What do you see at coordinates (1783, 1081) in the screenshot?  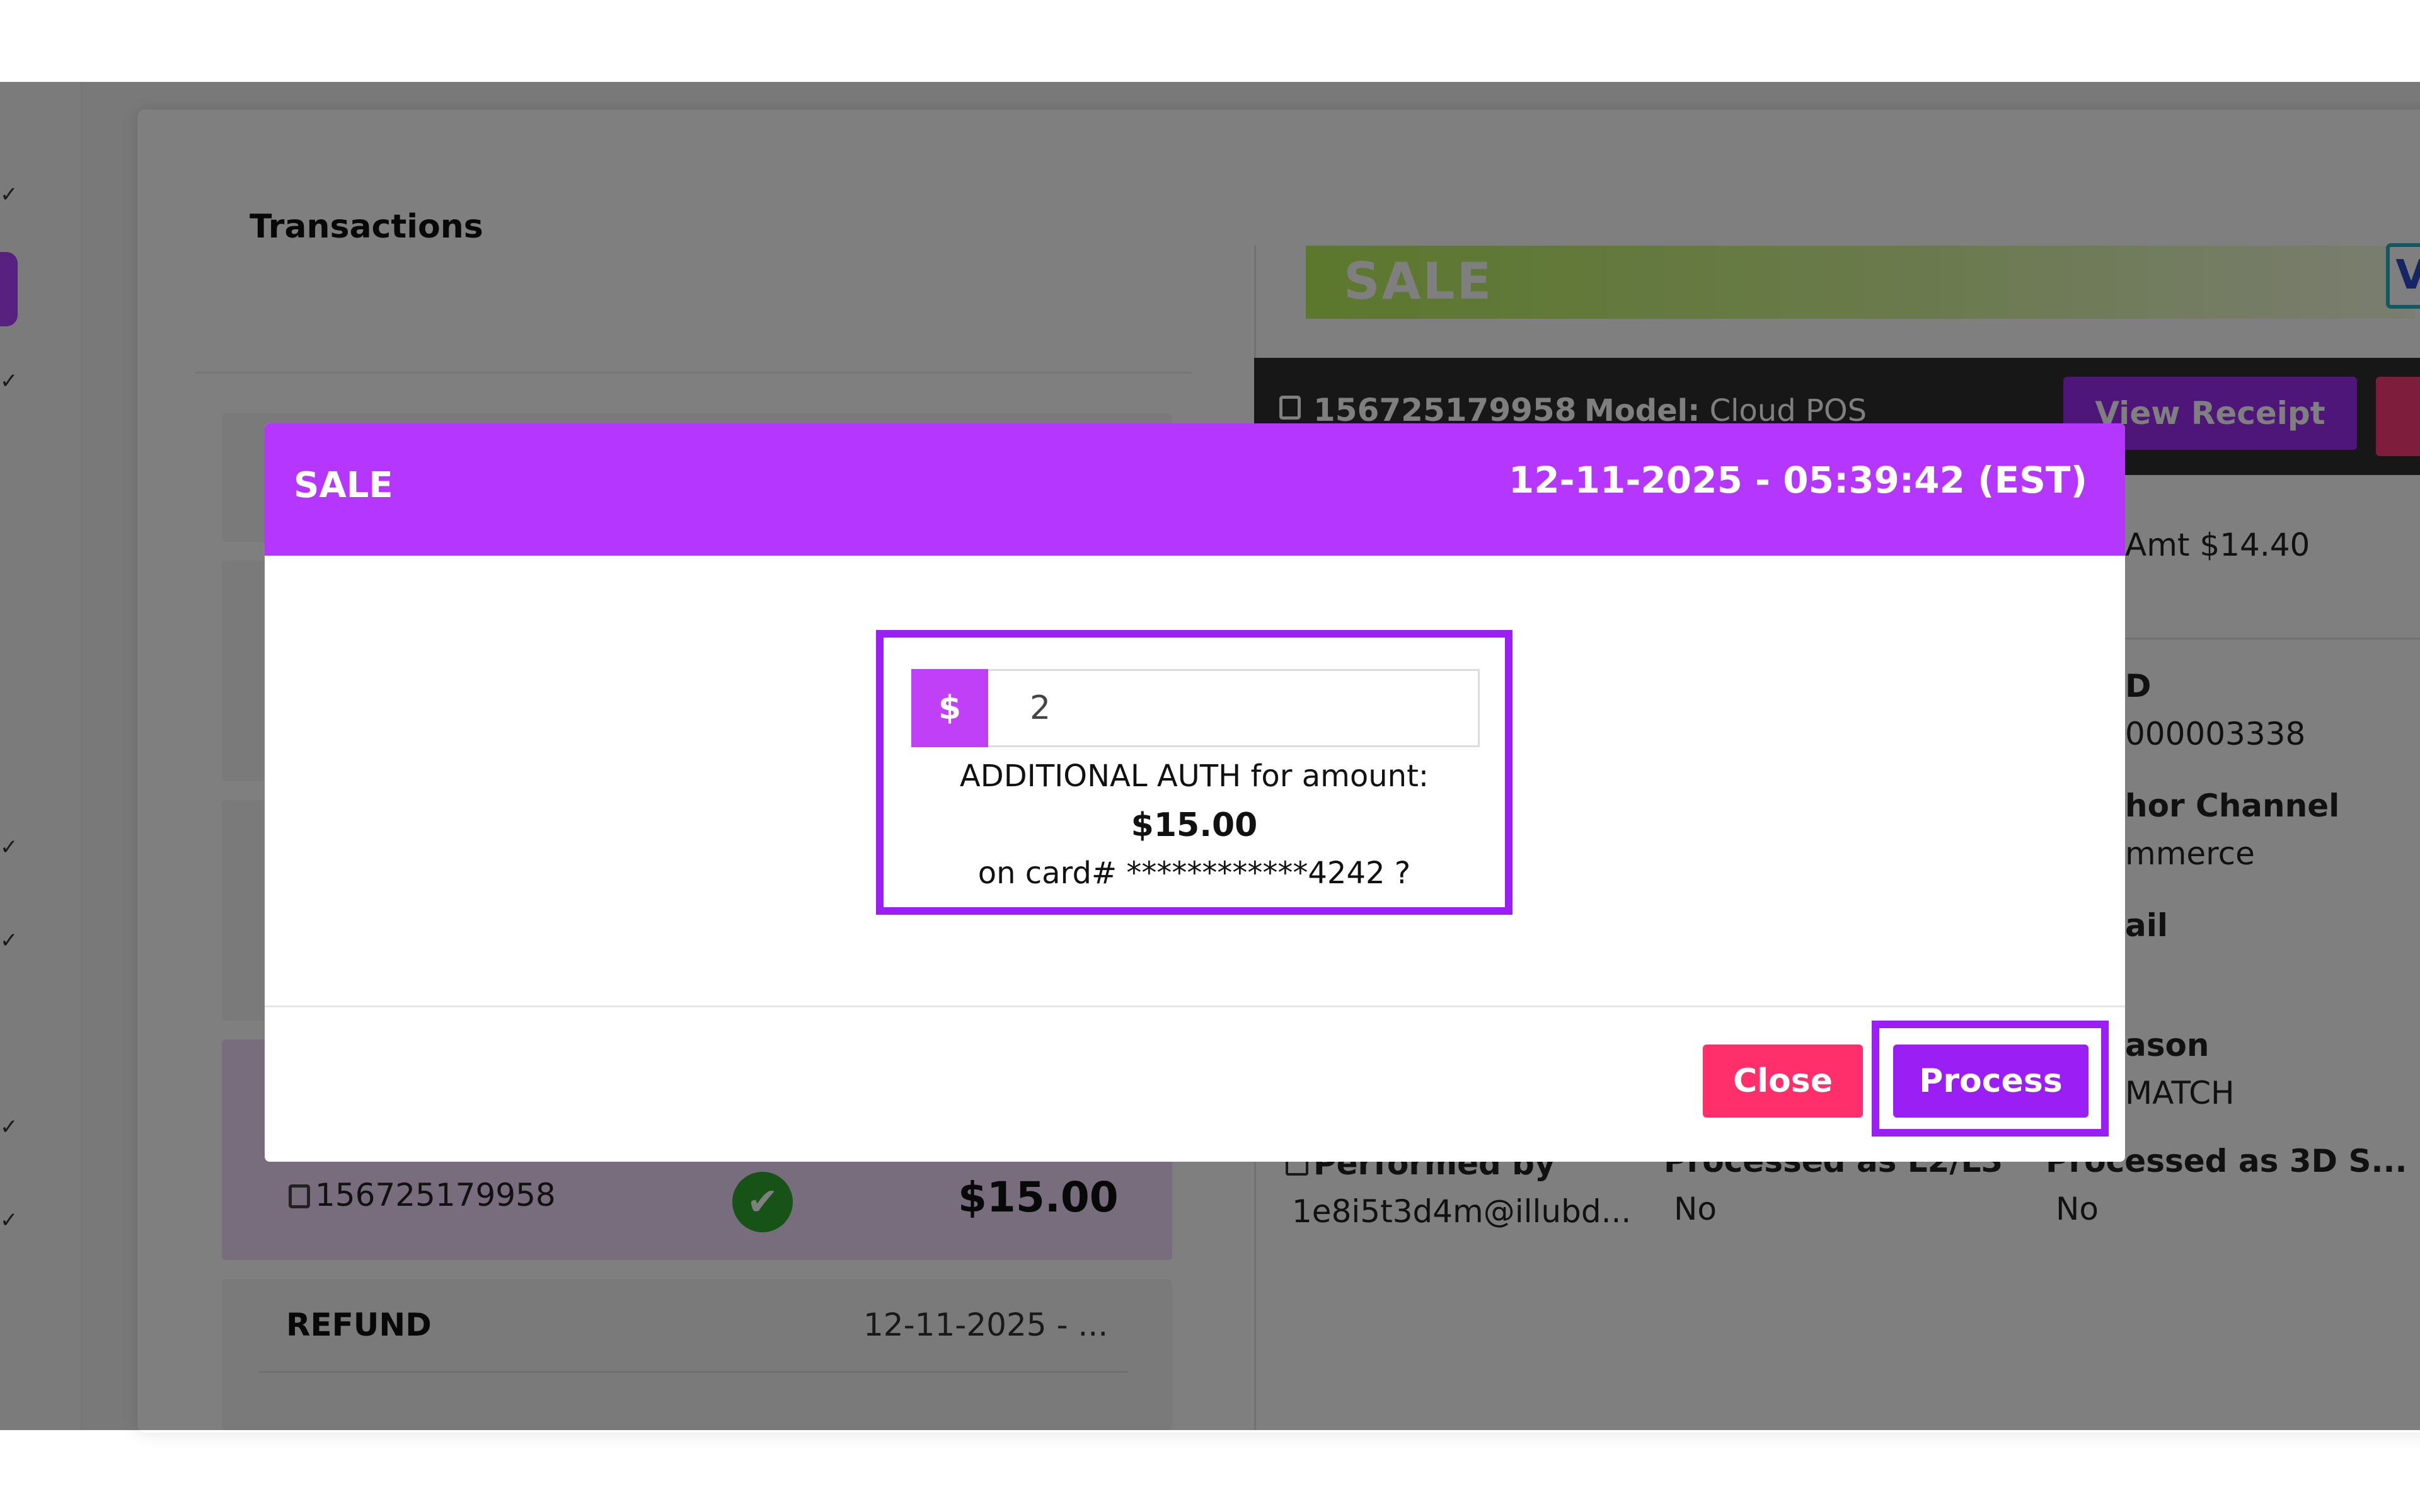 I see `close-button: Close` at bounding box center [1783, 1081].